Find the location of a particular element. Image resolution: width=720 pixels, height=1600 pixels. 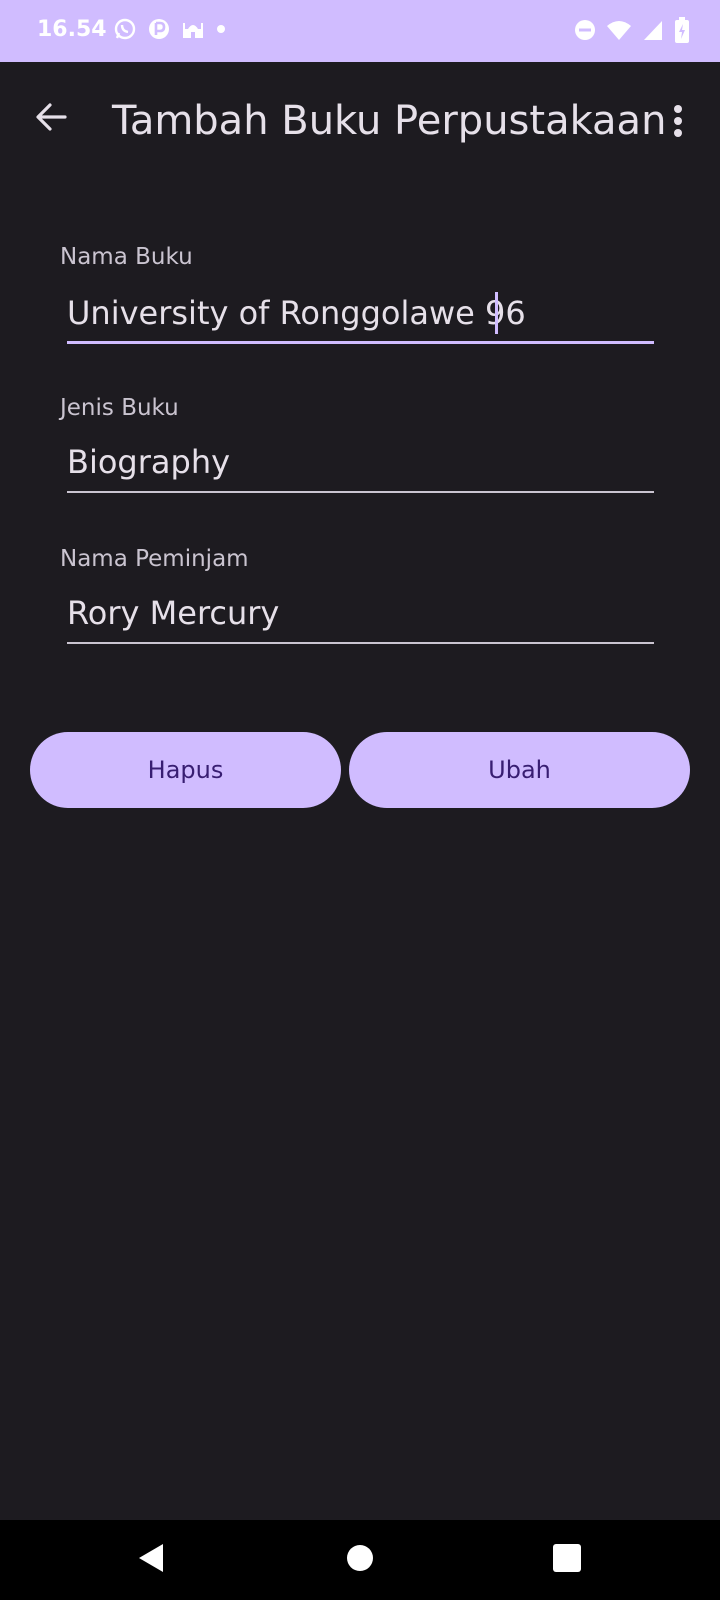

app-bar: Tambah Buku Perpustakaan is located at coordinates (360, 123).